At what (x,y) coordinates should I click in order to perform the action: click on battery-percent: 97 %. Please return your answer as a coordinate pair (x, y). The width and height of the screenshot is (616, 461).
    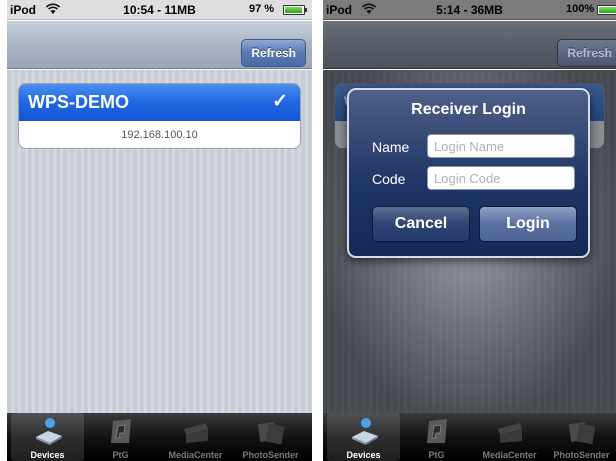
    Looking at the image, I should click on (262, 9).